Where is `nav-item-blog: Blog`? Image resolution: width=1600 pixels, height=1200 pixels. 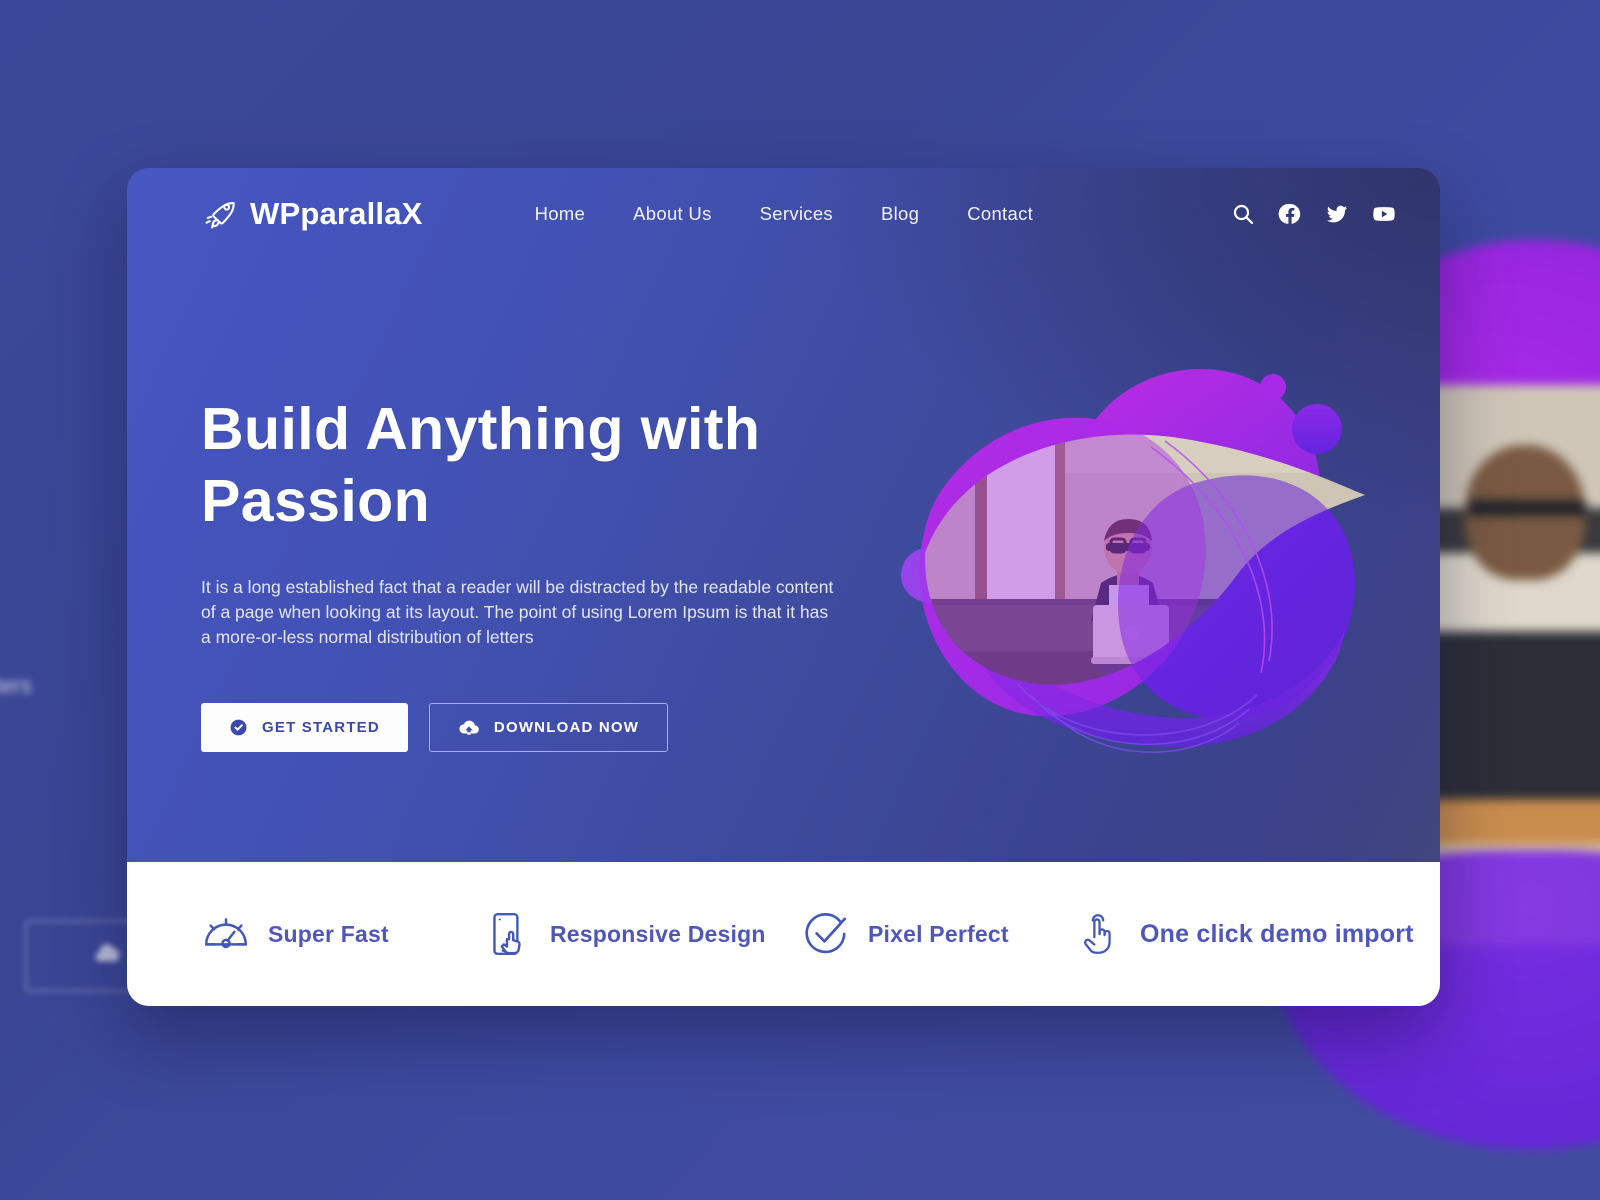
nav-item-blog: Blog is located at coordinates (900, 214).